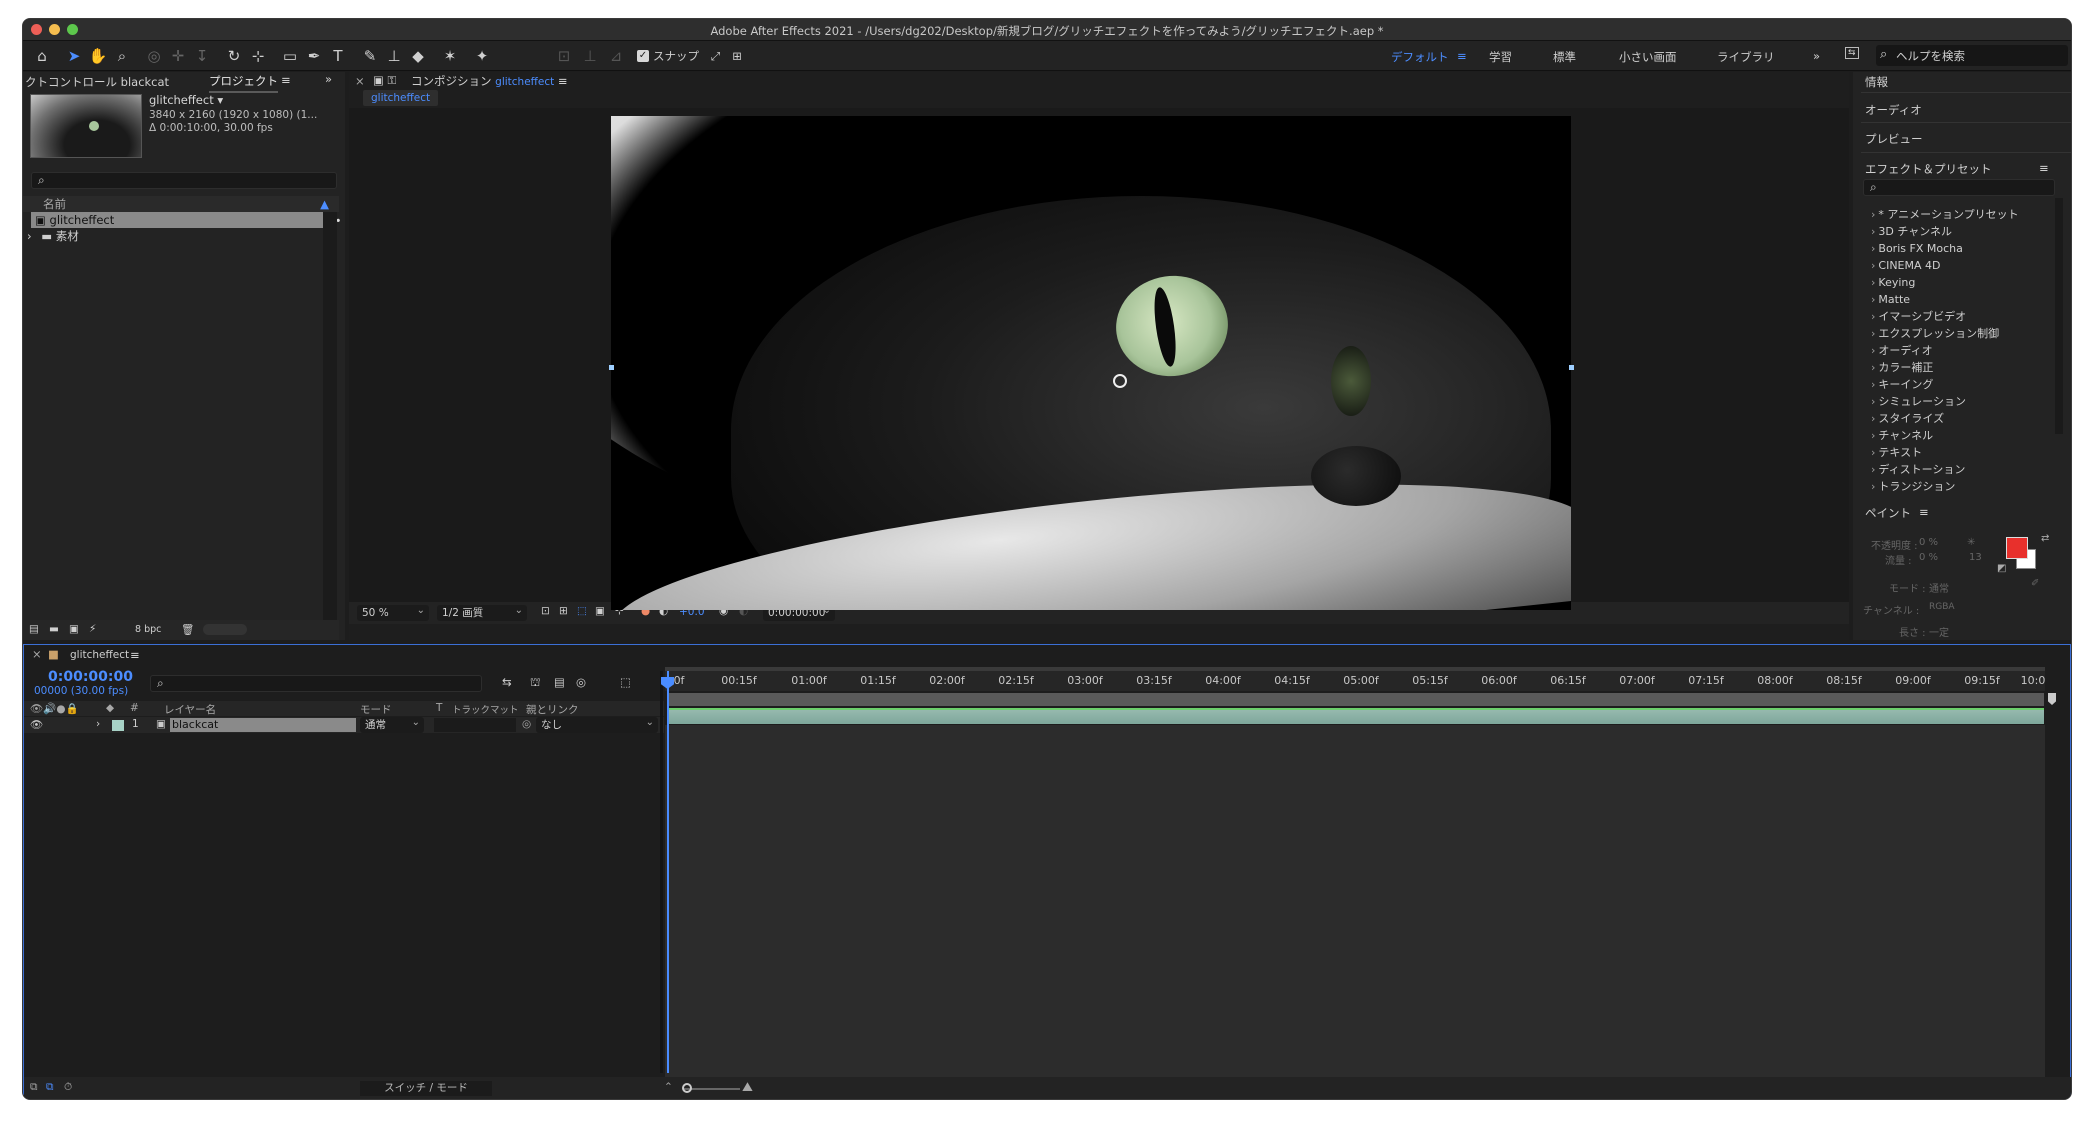 The image size is (2094, 1126). What do you see at coordinates (258, 56) in the screenshot?
I see `anchor-point-tool-icon: ⊹` at bounding box center [258, 56].